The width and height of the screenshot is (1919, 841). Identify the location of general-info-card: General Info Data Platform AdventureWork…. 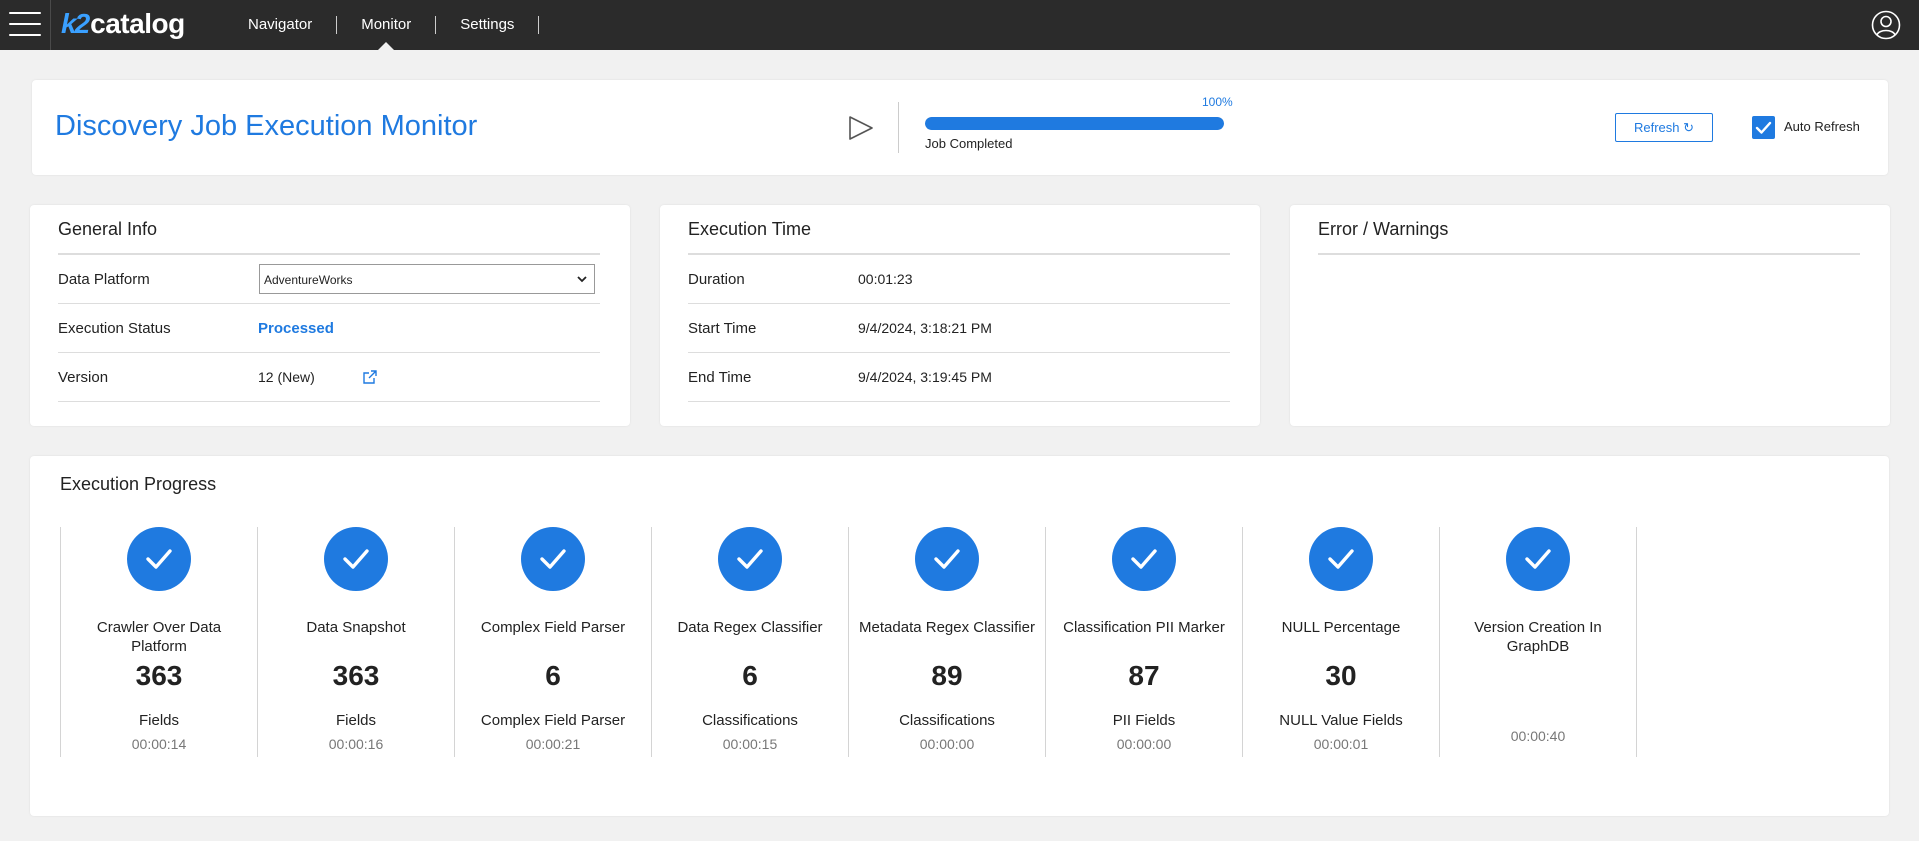
(330, 315).